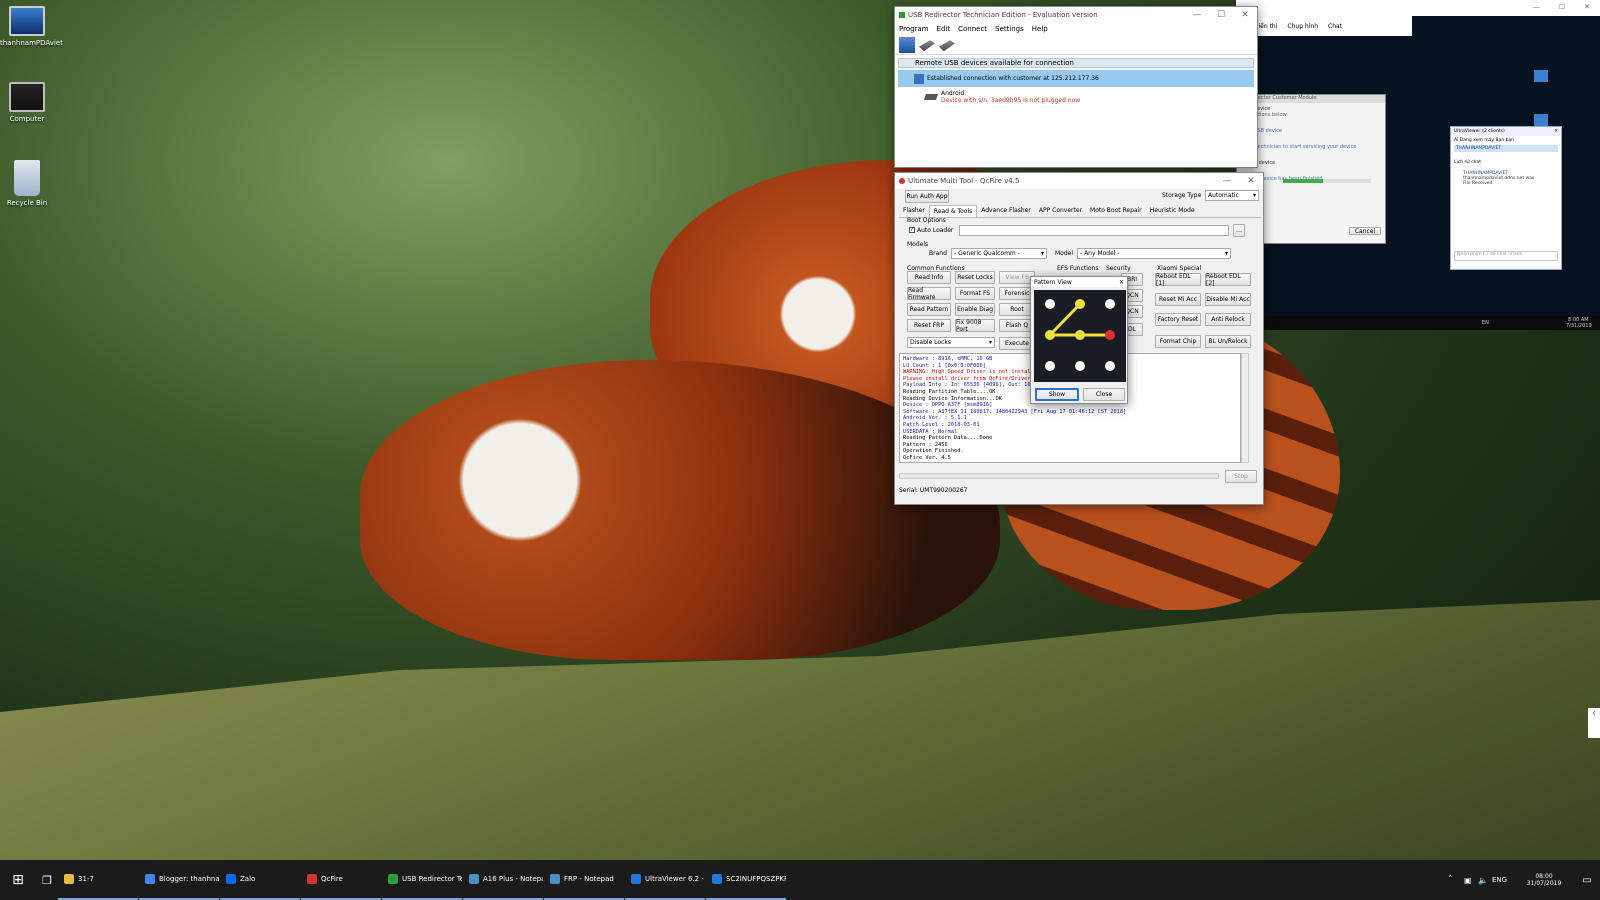 The image size is (1600, 900). I want to click on taskbar-item-label: 31-7, so click(86, 879).